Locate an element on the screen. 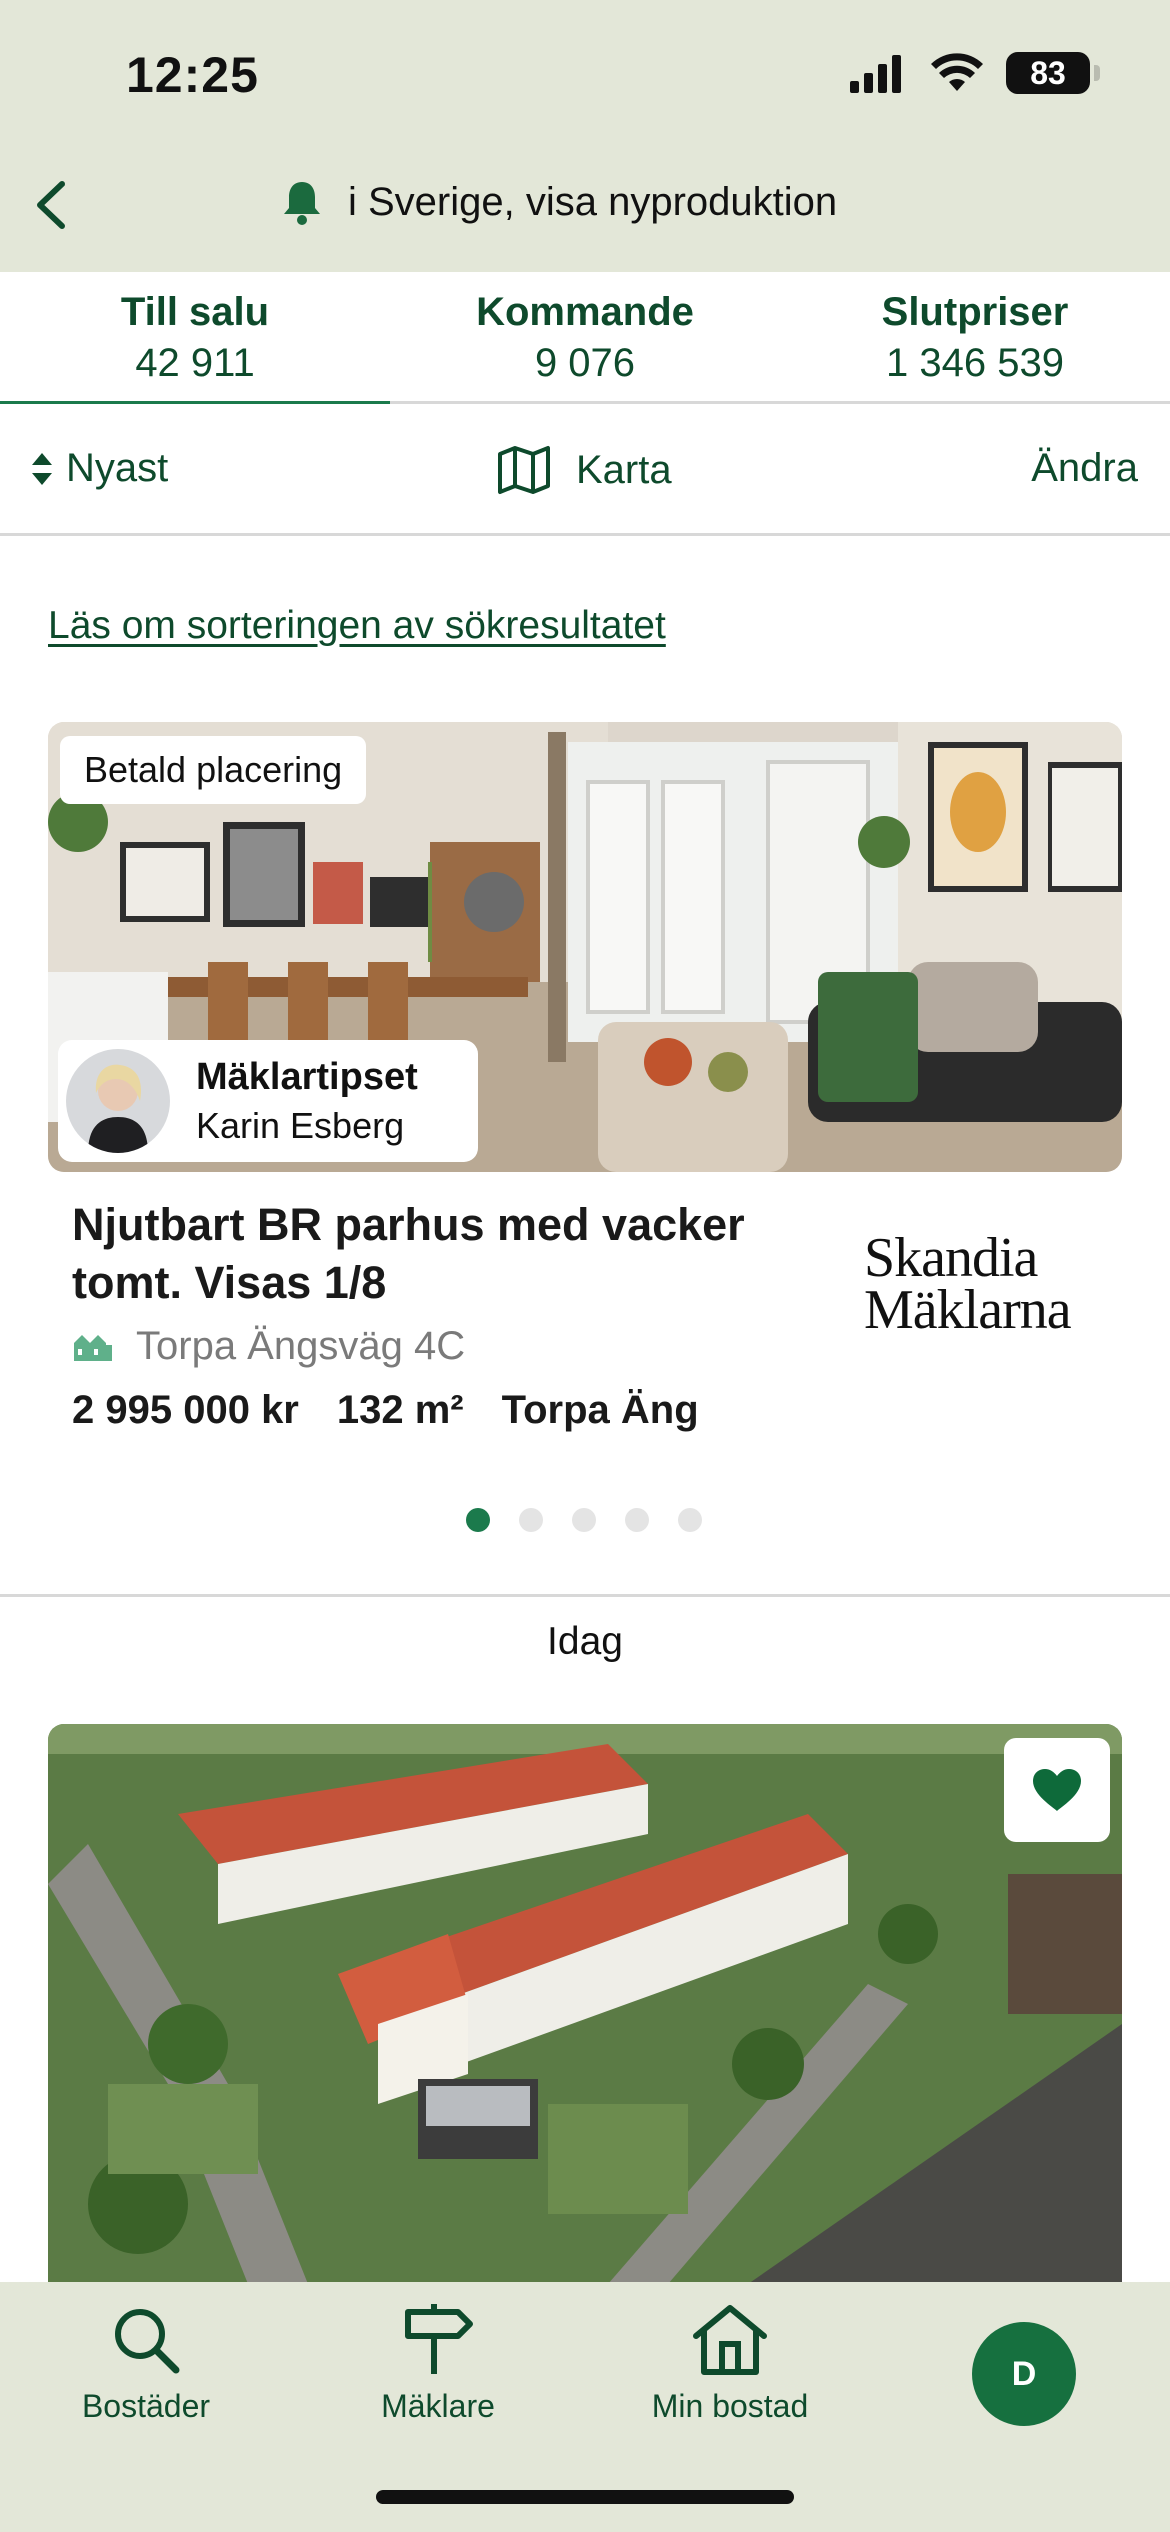  signpost-icon is located at coordinates (439, 2339).